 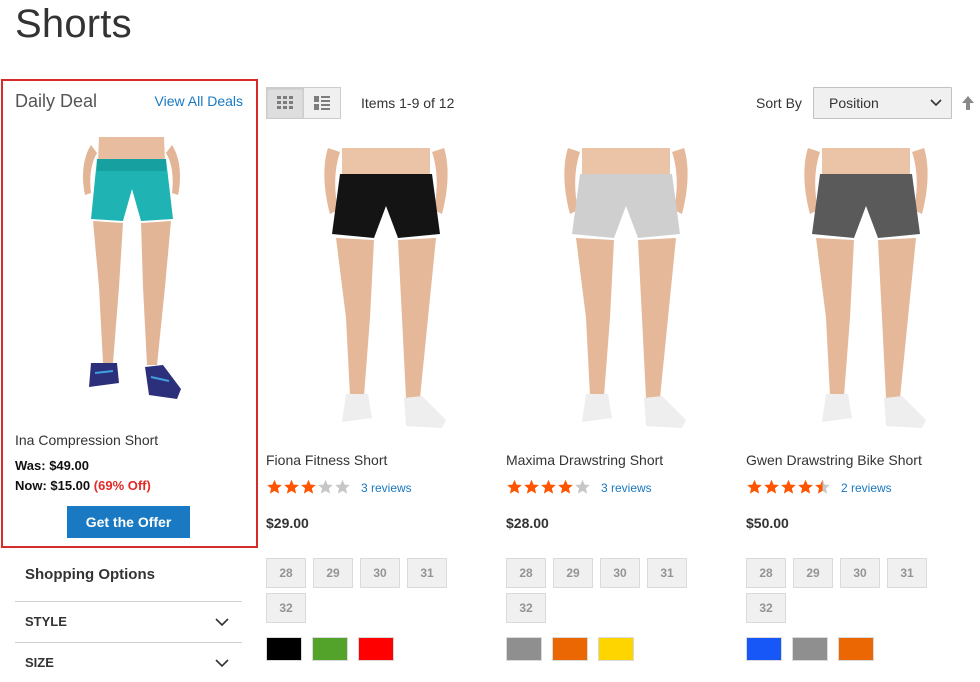 What do you see at coordinates (128, 662) in the screenshot?
I see `filter-size: SIZE` at bounding box center [128, 662].